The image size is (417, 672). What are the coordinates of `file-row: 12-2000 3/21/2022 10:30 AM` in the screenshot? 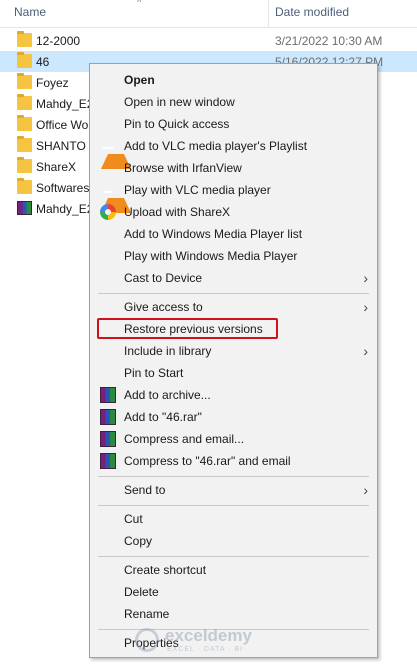 It's located at (208, 40).